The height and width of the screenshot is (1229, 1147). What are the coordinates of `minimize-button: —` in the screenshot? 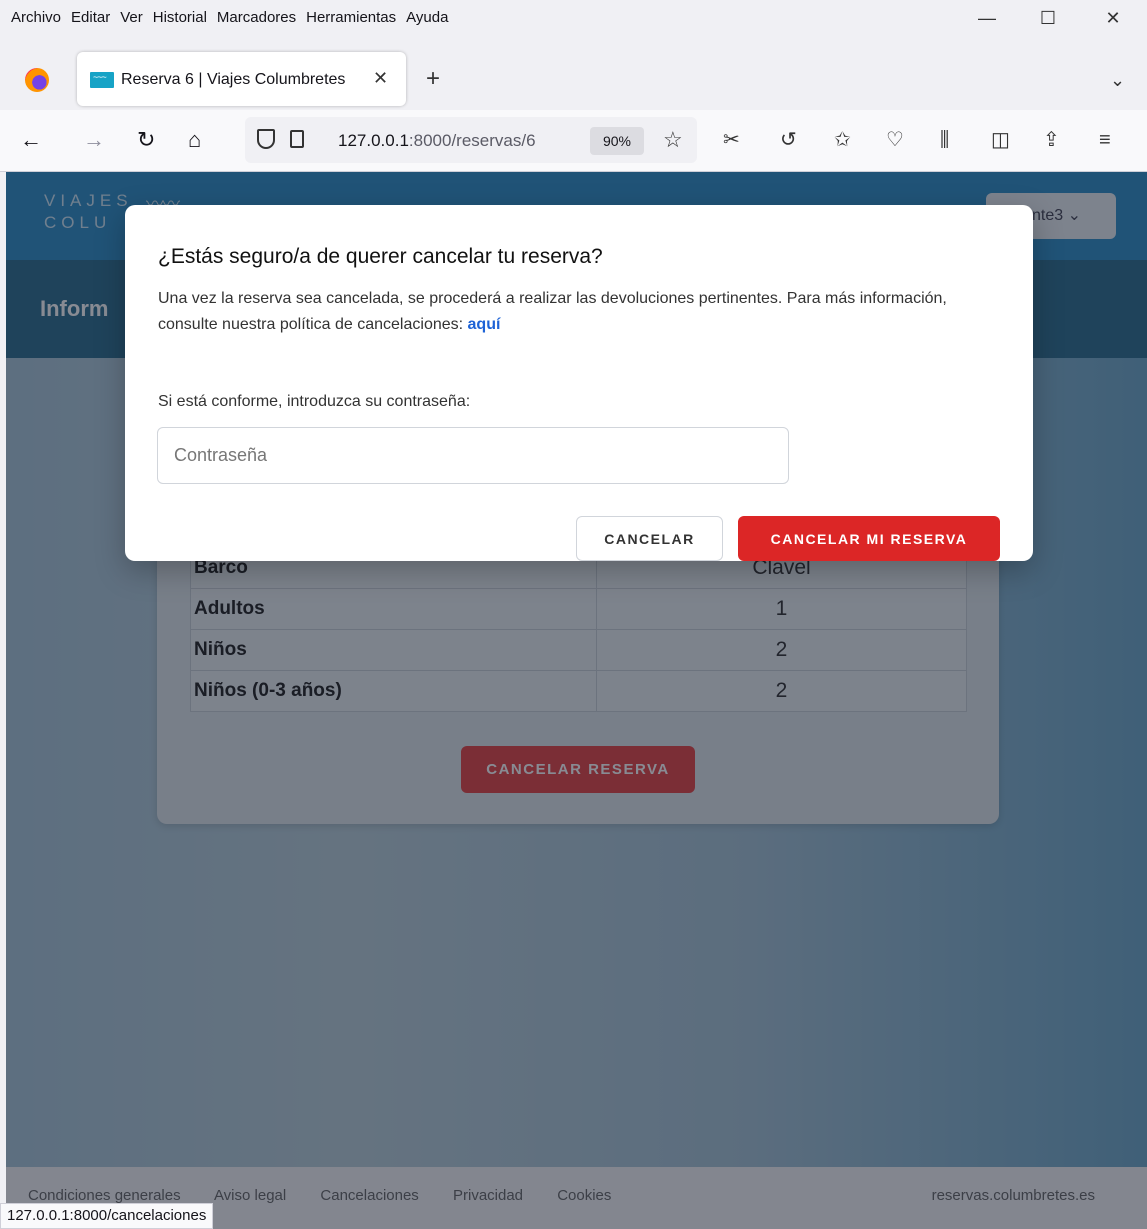 It's located at (987, 21).